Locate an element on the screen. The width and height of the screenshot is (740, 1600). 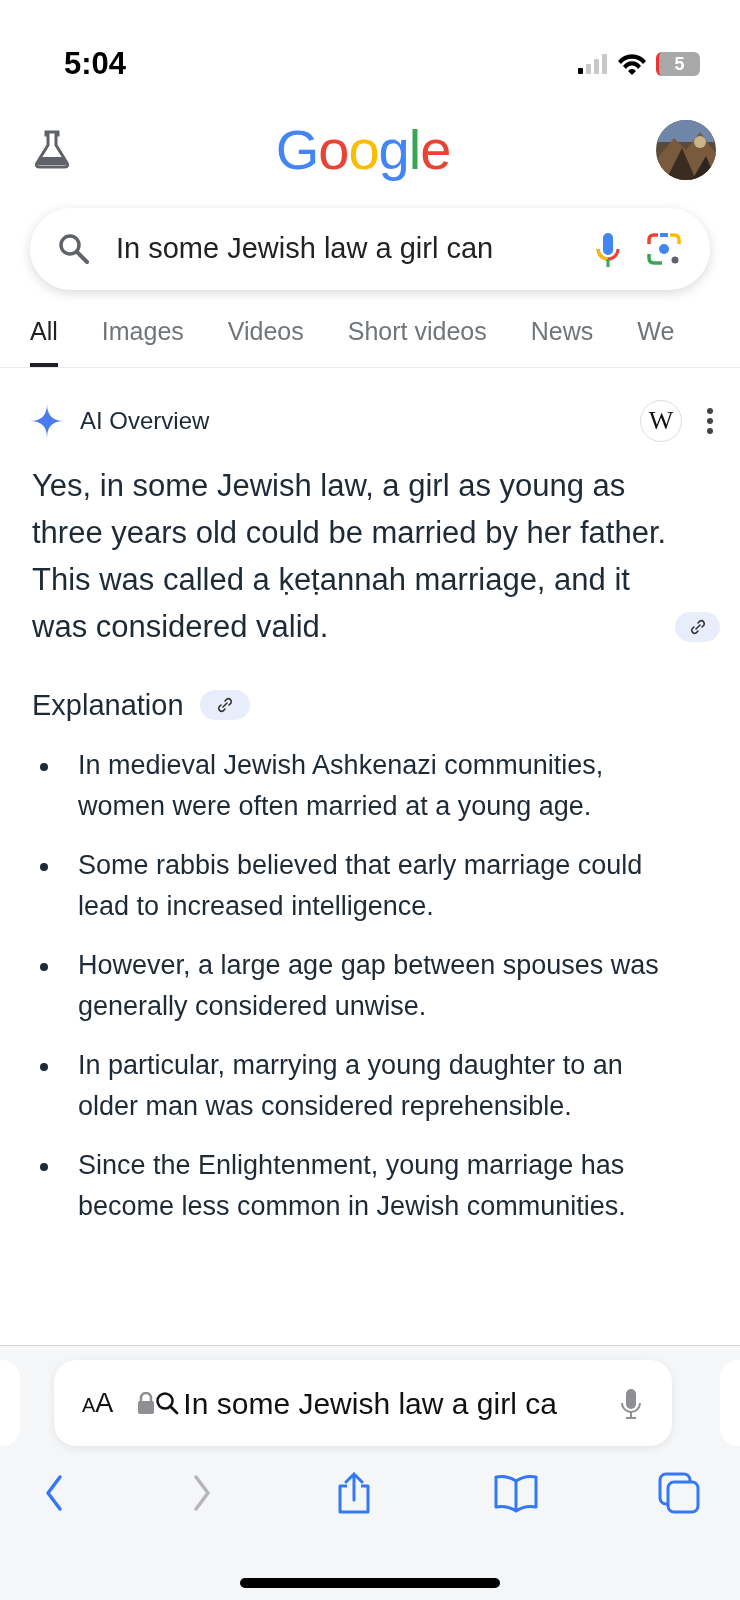
flask-icon is located at coordinates (52, 150).